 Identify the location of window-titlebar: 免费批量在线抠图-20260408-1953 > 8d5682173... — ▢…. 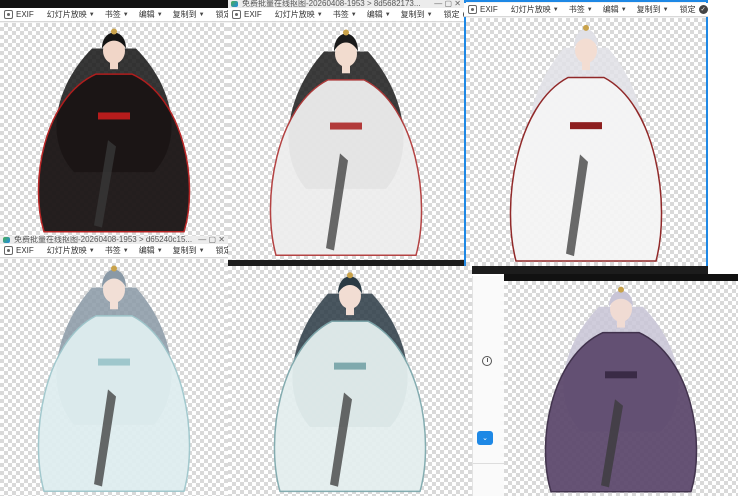
(346, 4).